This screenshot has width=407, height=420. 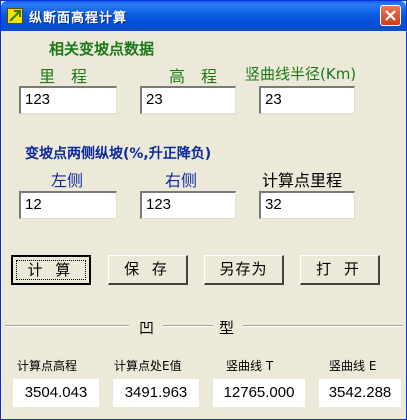 I want to click on curve-e-value: 3542.288, so click(x=360, y=393).